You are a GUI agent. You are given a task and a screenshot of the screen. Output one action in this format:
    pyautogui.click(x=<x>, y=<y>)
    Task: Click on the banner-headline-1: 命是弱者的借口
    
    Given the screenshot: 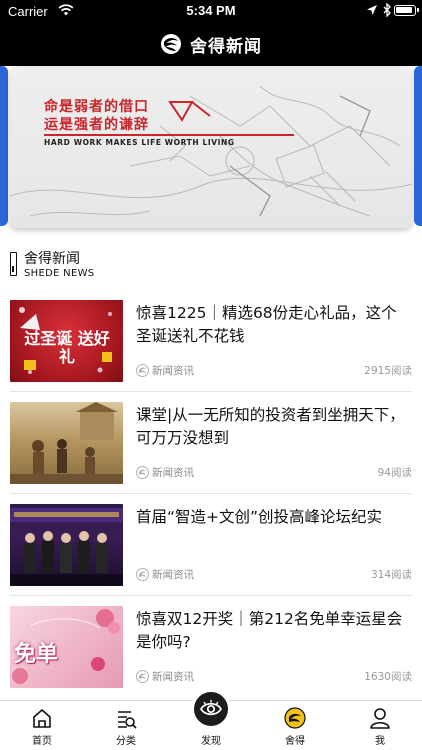 What is the action you would take?
    pyautogui.click(x=96, y=107)
    